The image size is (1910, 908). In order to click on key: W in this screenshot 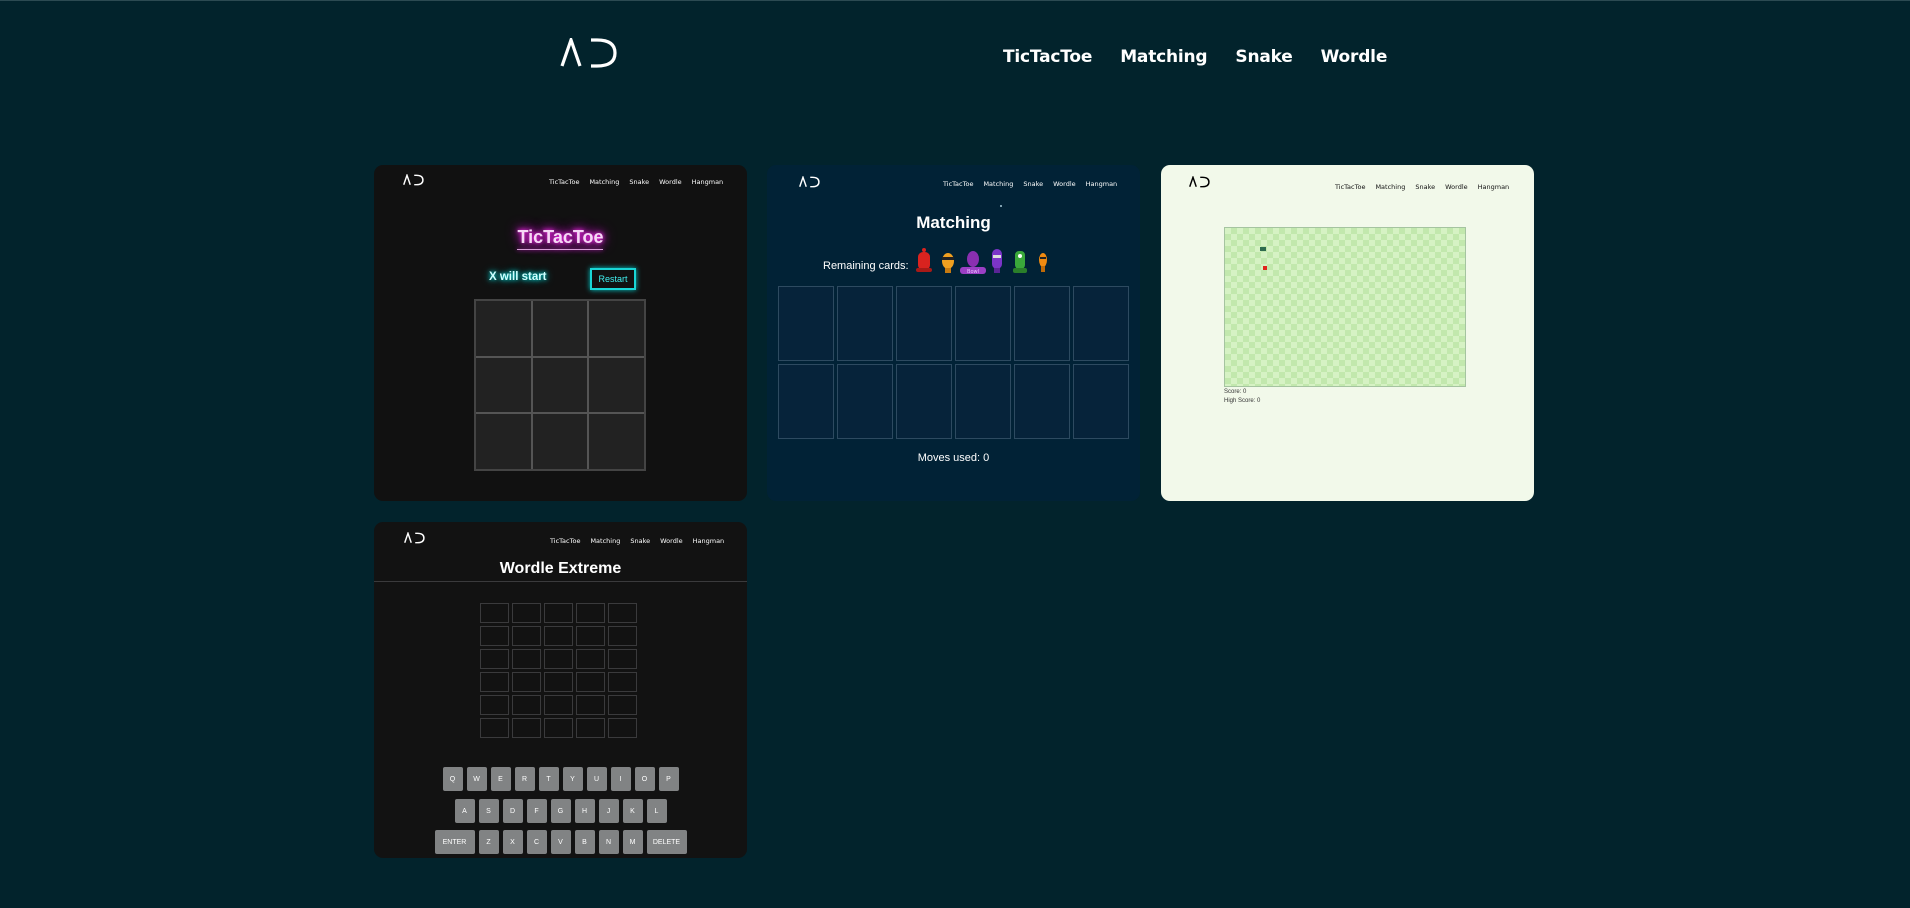, I will do `click(476, 779)`.